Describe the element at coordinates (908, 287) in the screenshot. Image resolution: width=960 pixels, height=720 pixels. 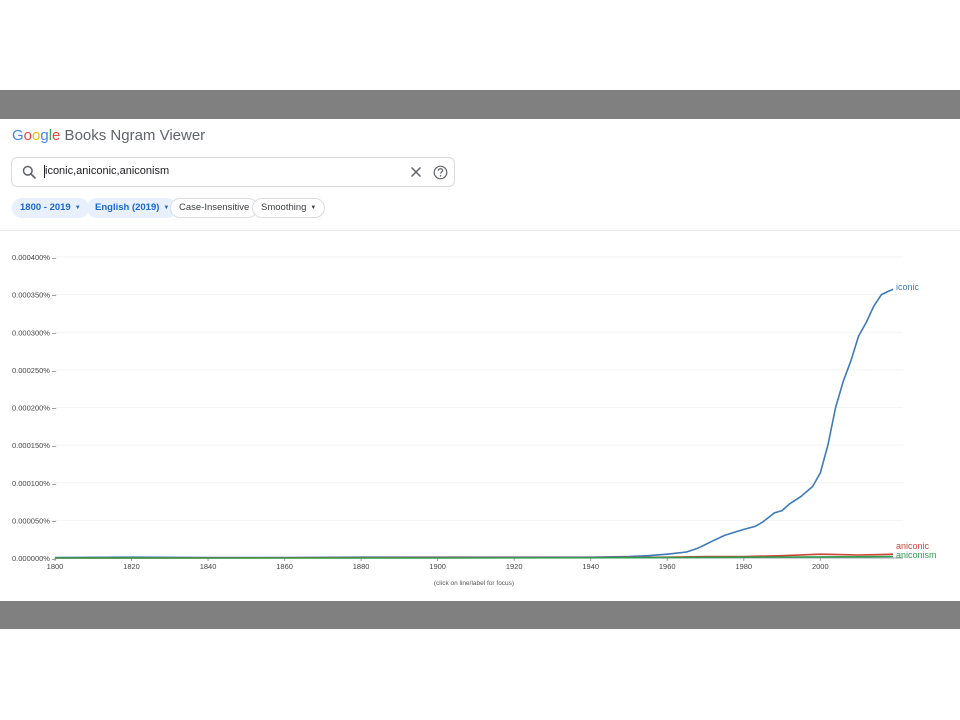
I see `series-label-iconic: iconic` at that location.